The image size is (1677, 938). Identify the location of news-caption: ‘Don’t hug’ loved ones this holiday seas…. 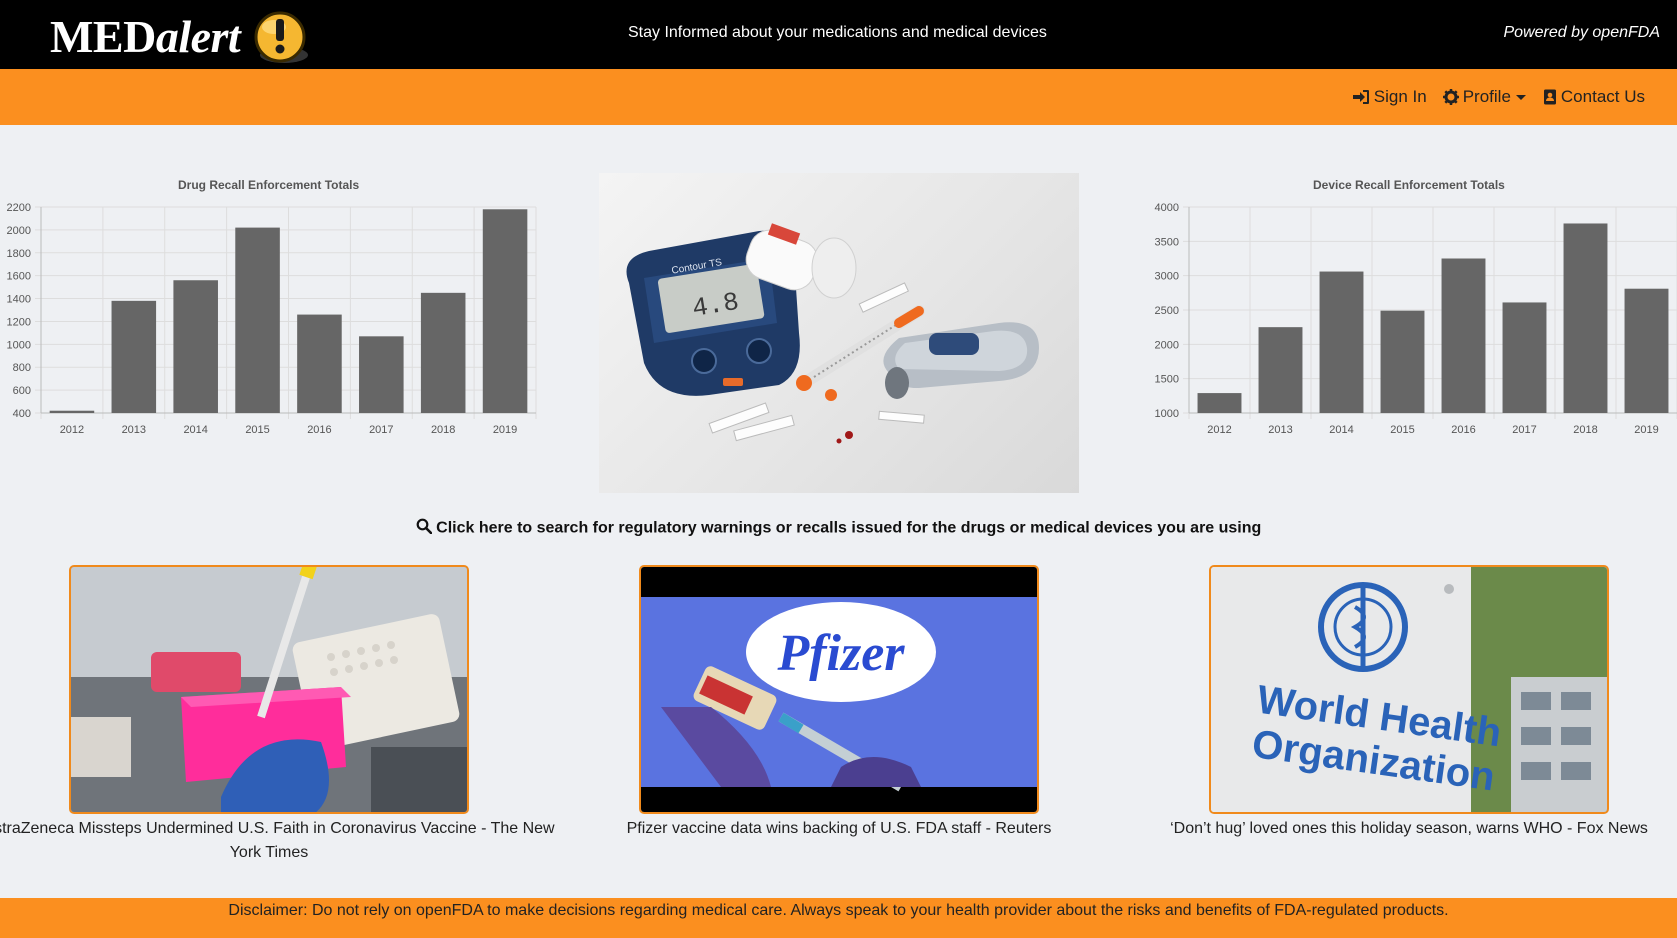
(1393, 829).